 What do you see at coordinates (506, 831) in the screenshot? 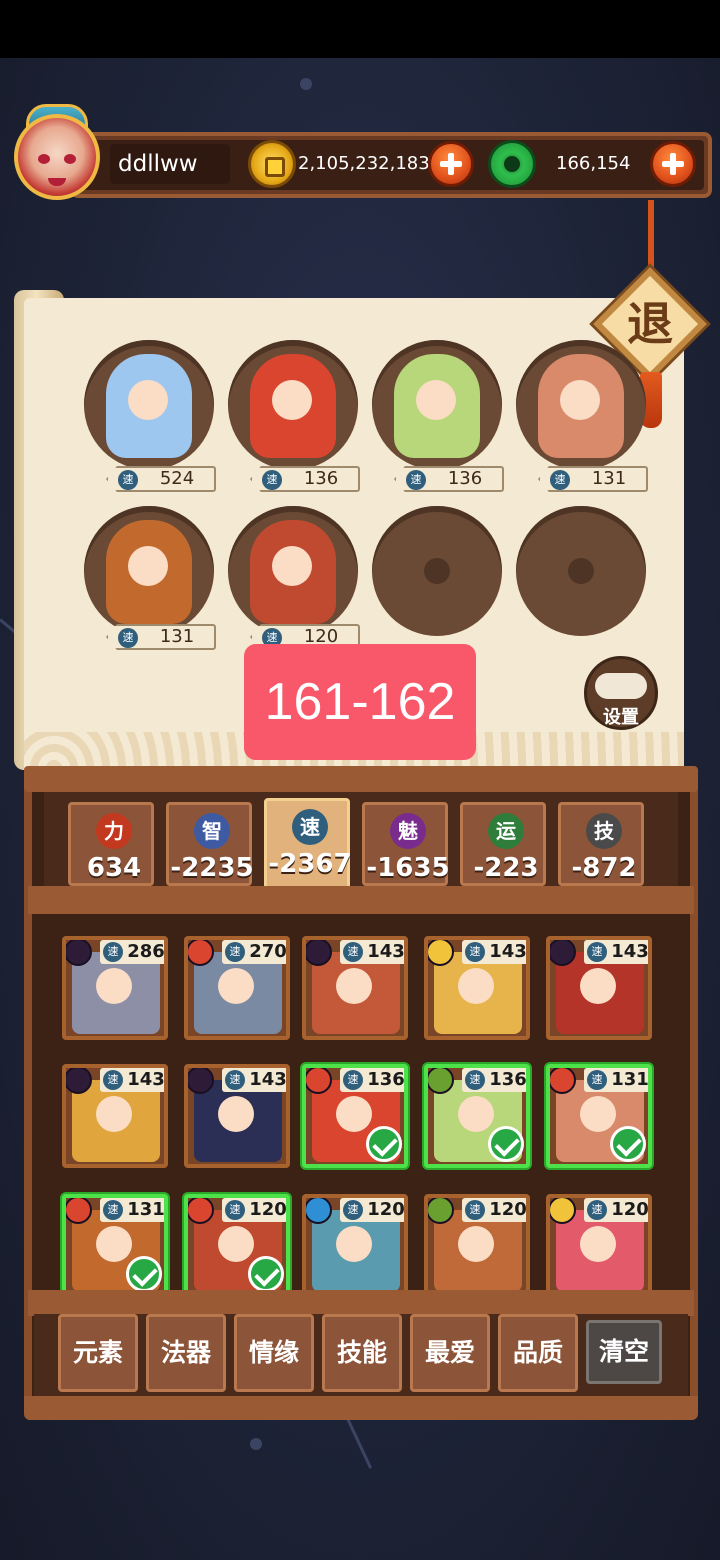
I see `stat-icon: 运` at bounding box center [506, 831].